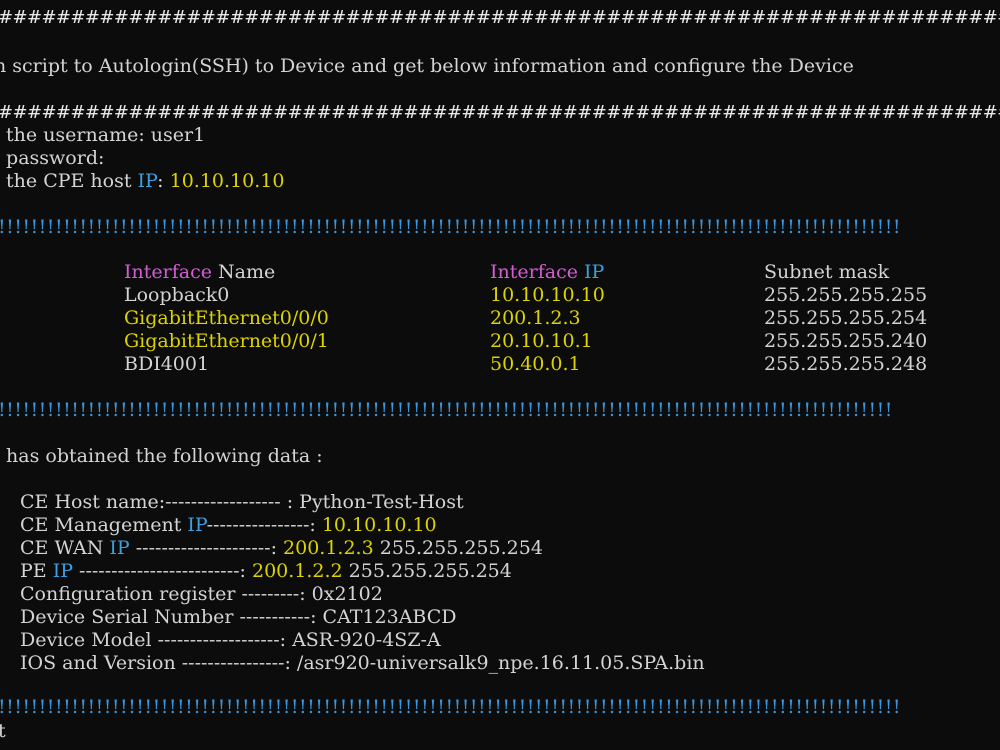  I want to click on summary-value: ASR-920-4SZ-A, so click(366, 640).